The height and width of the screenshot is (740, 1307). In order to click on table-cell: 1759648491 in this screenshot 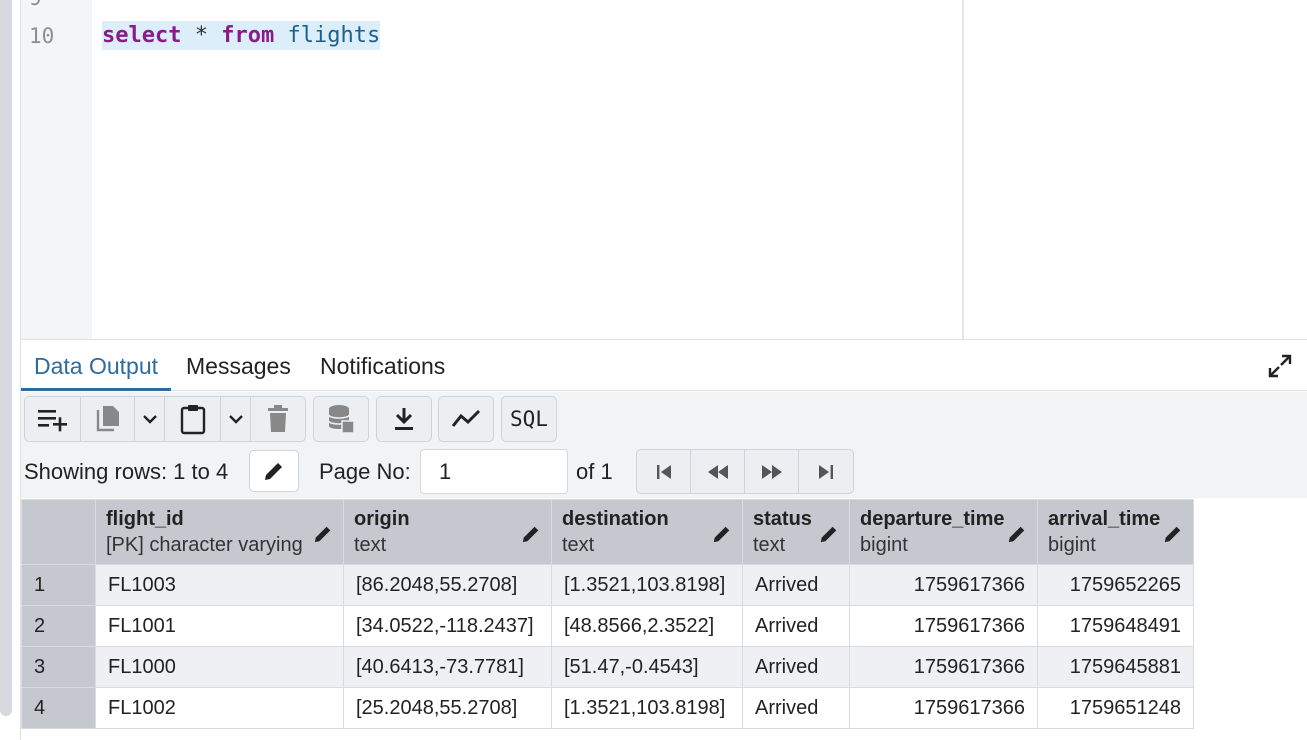, I will do `click(1115, 626)`.